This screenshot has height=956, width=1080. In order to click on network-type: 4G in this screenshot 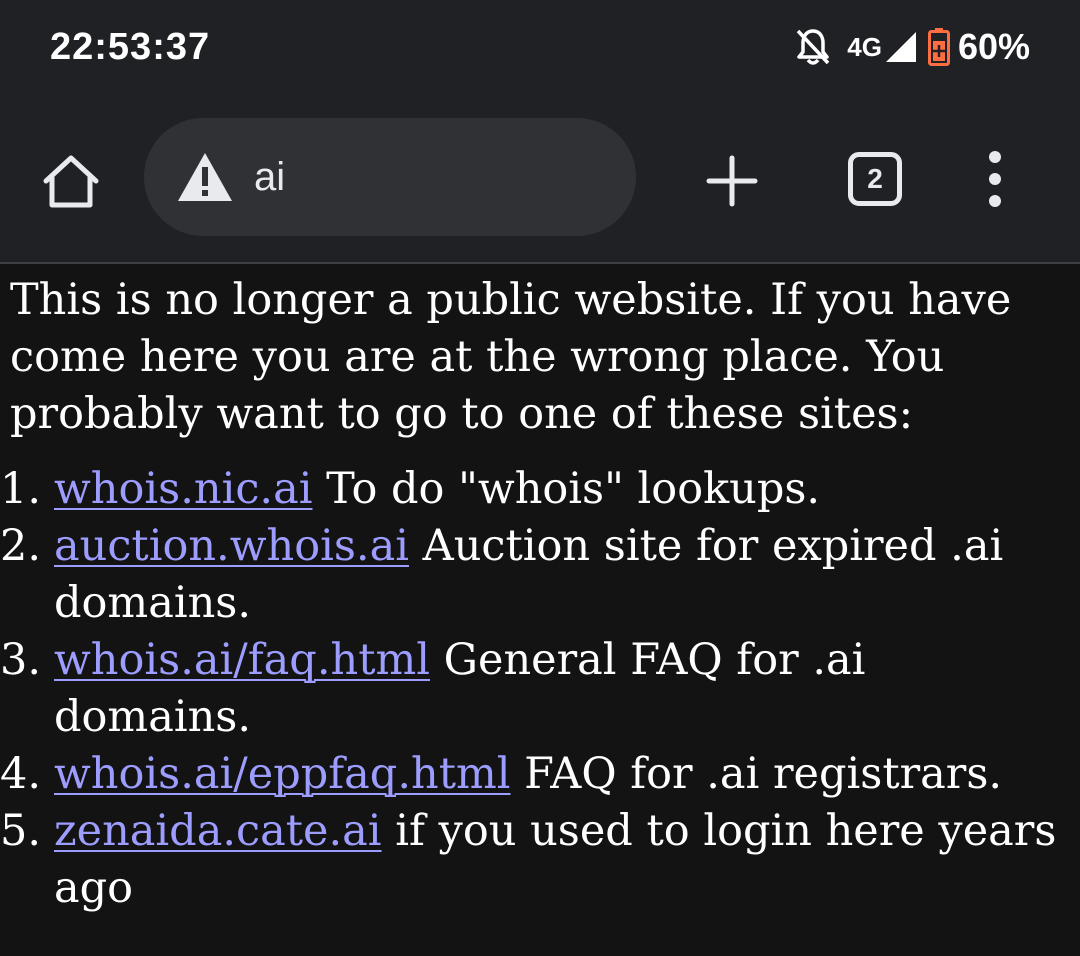, I will do `click(864, 46)`.